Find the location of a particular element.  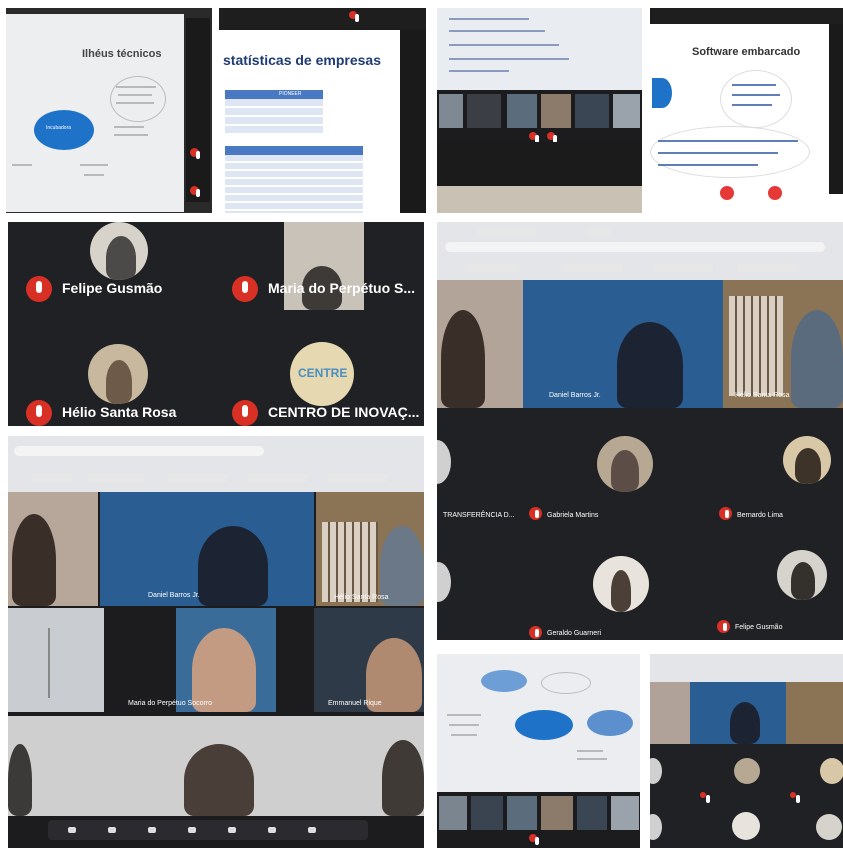

laptop-panel-bubbles is located at coordinates (538, 751).